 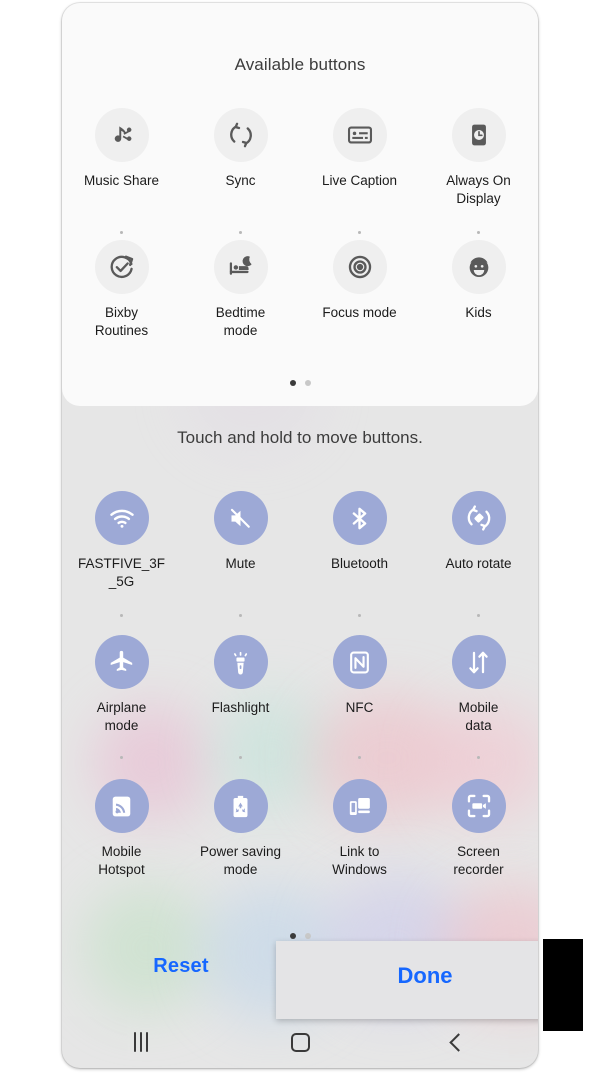 I want to click on active-page-indicator, so click(x=300, y=936).